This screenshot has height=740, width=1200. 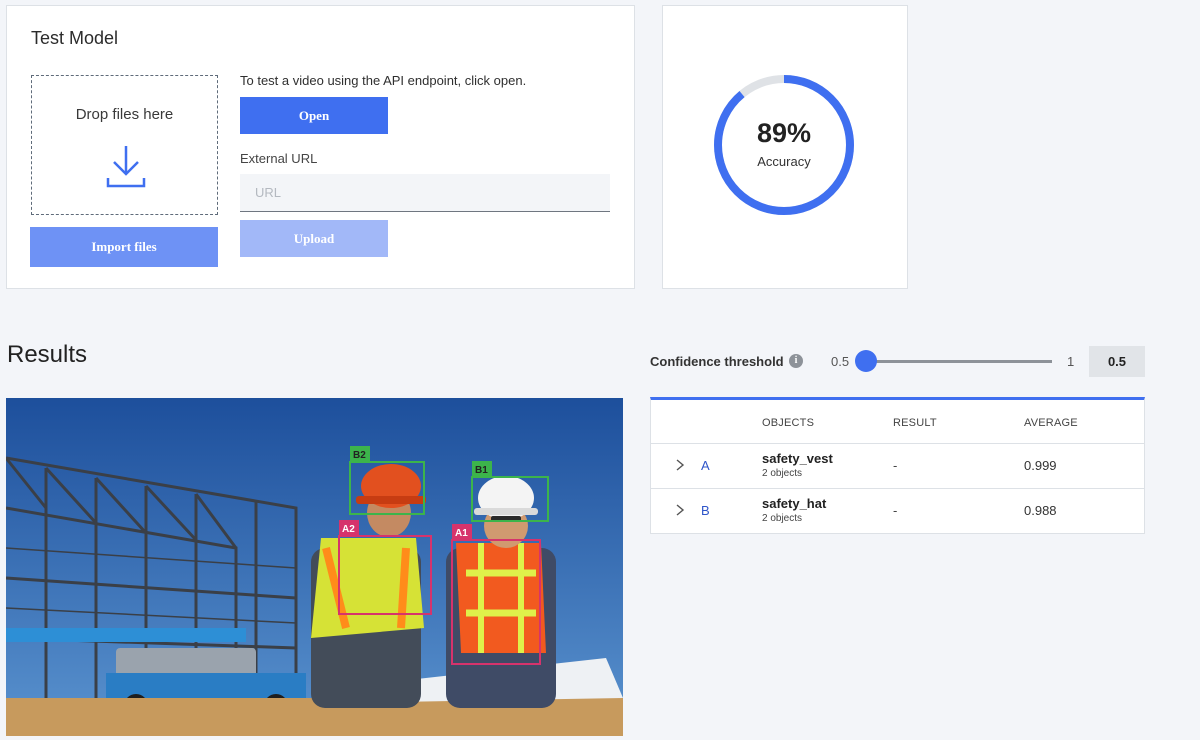 I want to click on row-average: 0.988, so click(x=1040, y=510).